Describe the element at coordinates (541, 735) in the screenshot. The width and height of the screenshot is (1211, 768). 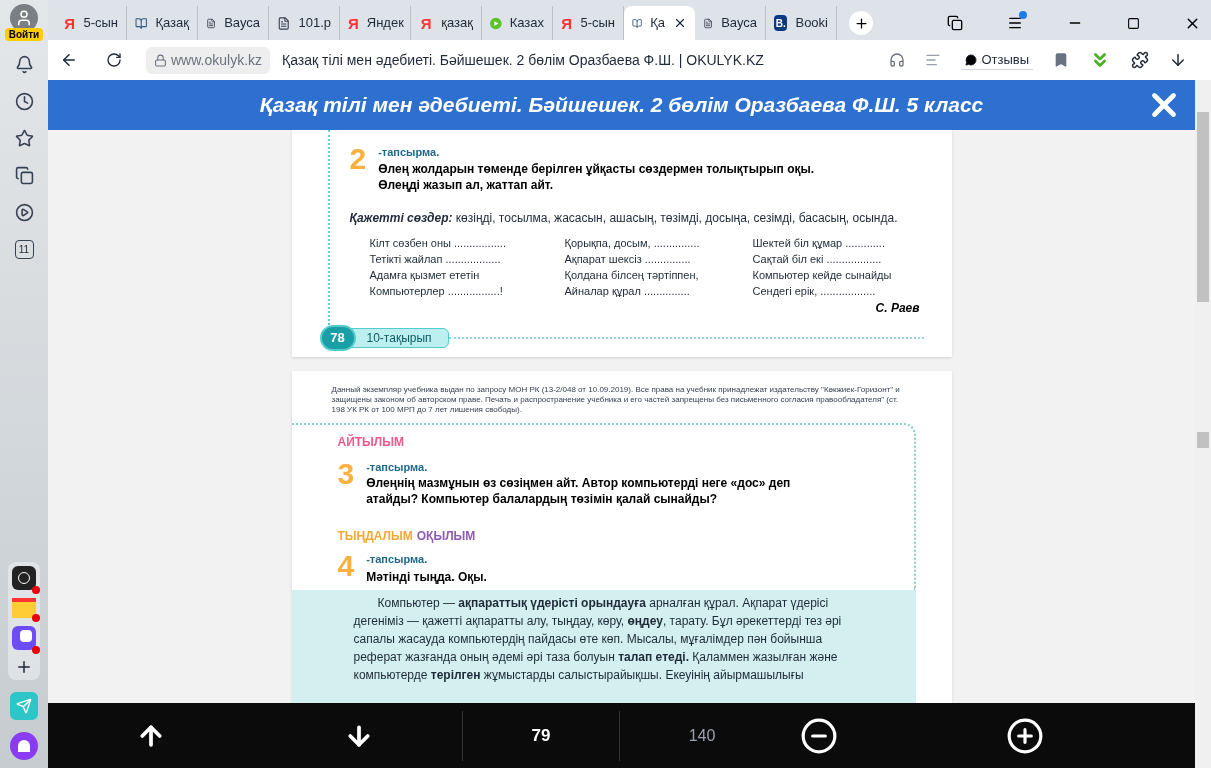
I see `current-page-field: 79` at that location.